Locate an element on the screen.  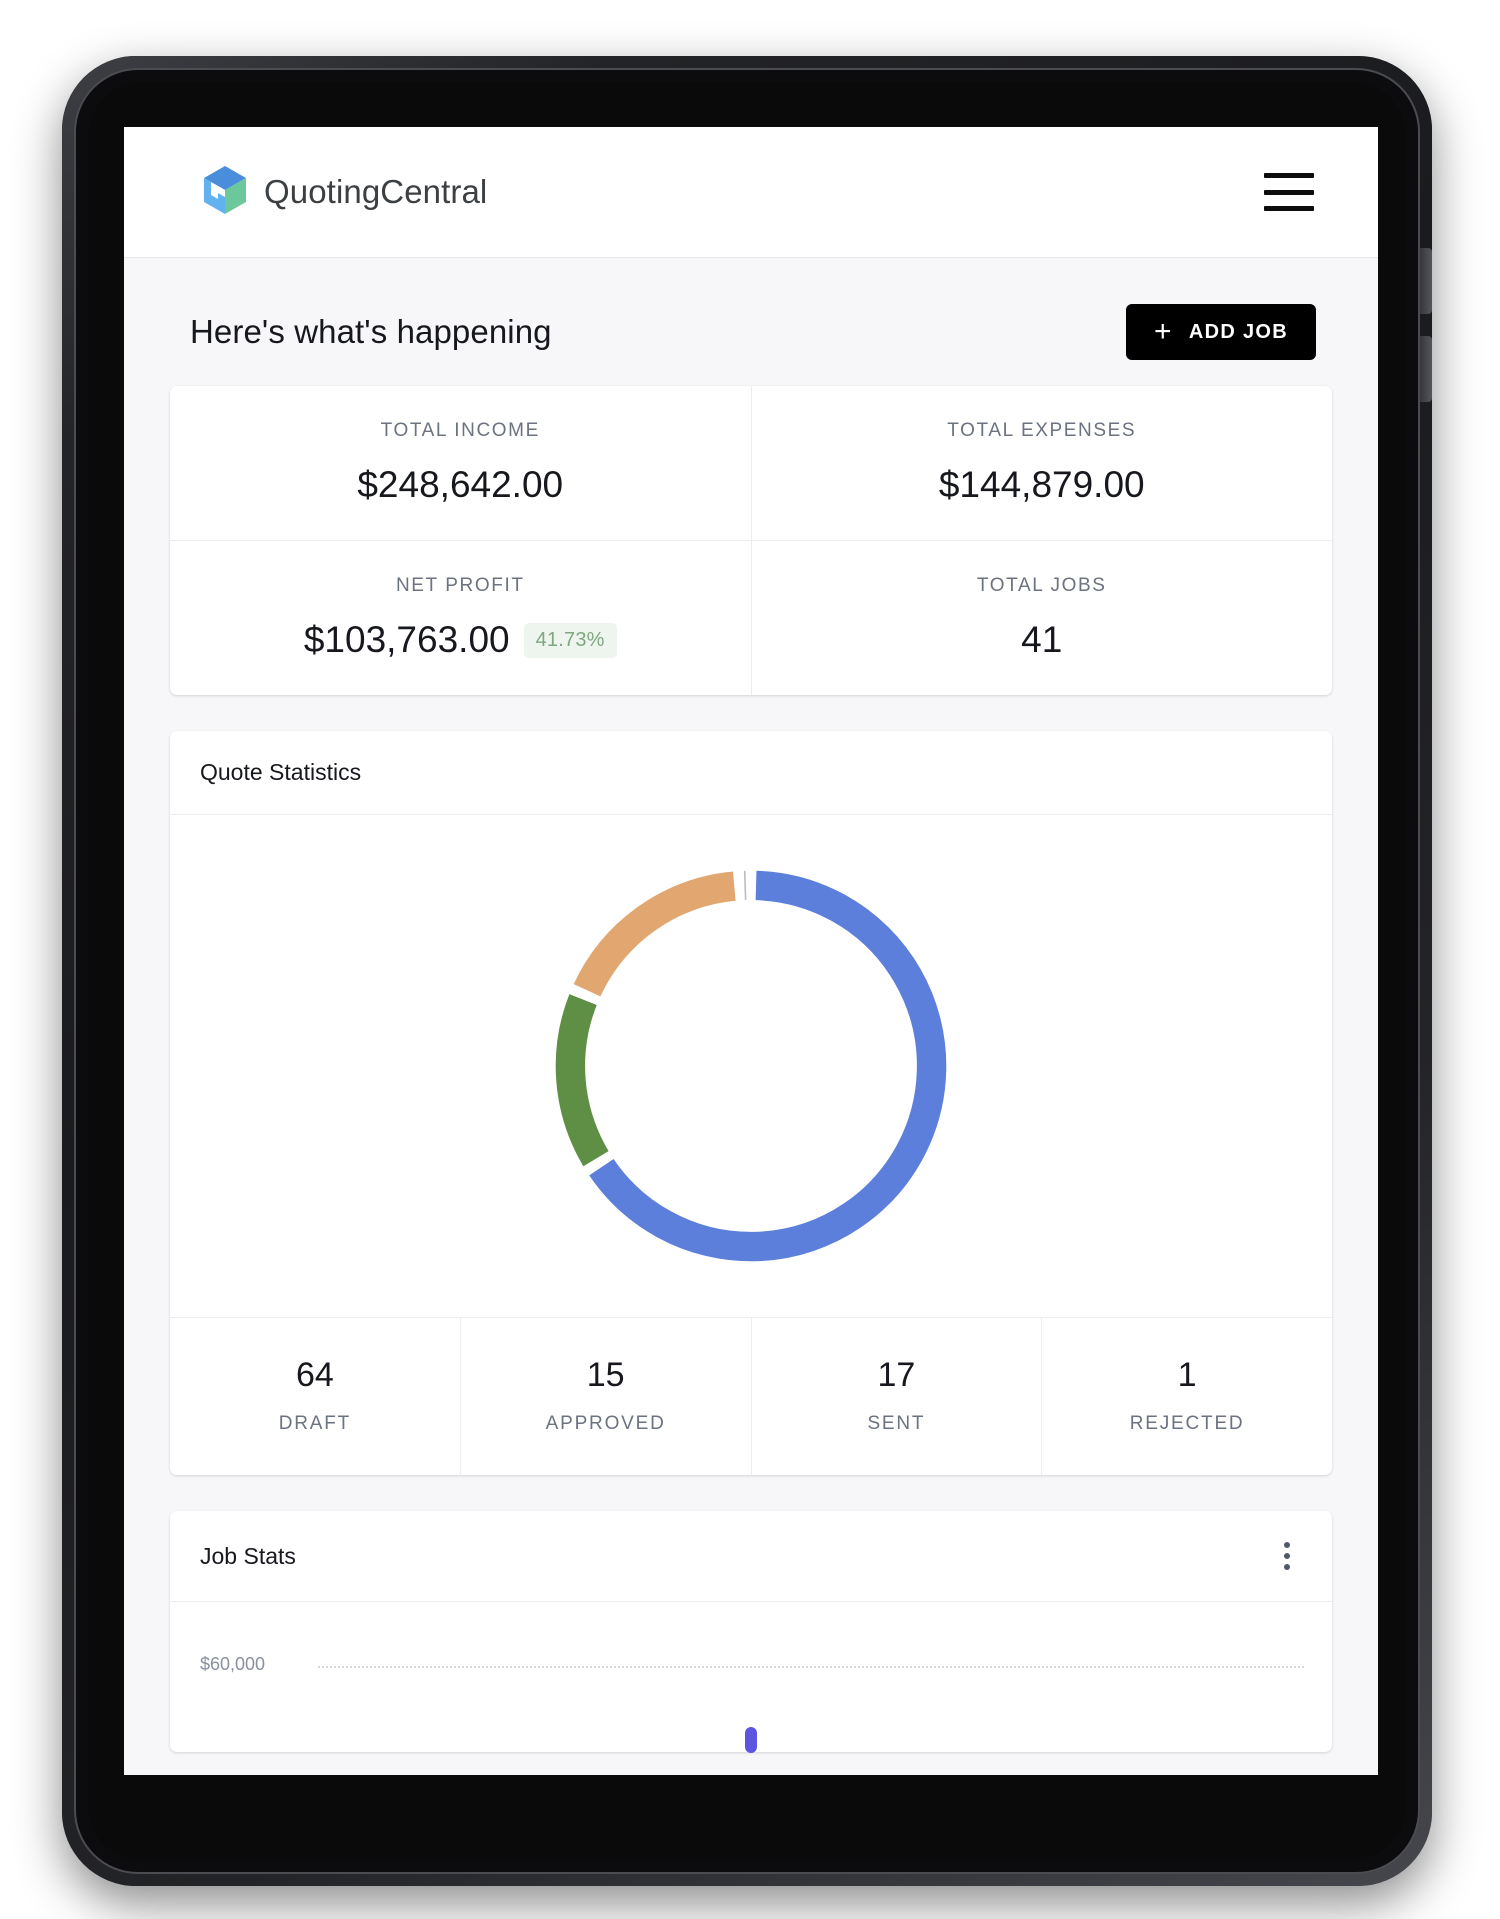
legend-label: REJECTED is located at coordinates (1187, 1423).